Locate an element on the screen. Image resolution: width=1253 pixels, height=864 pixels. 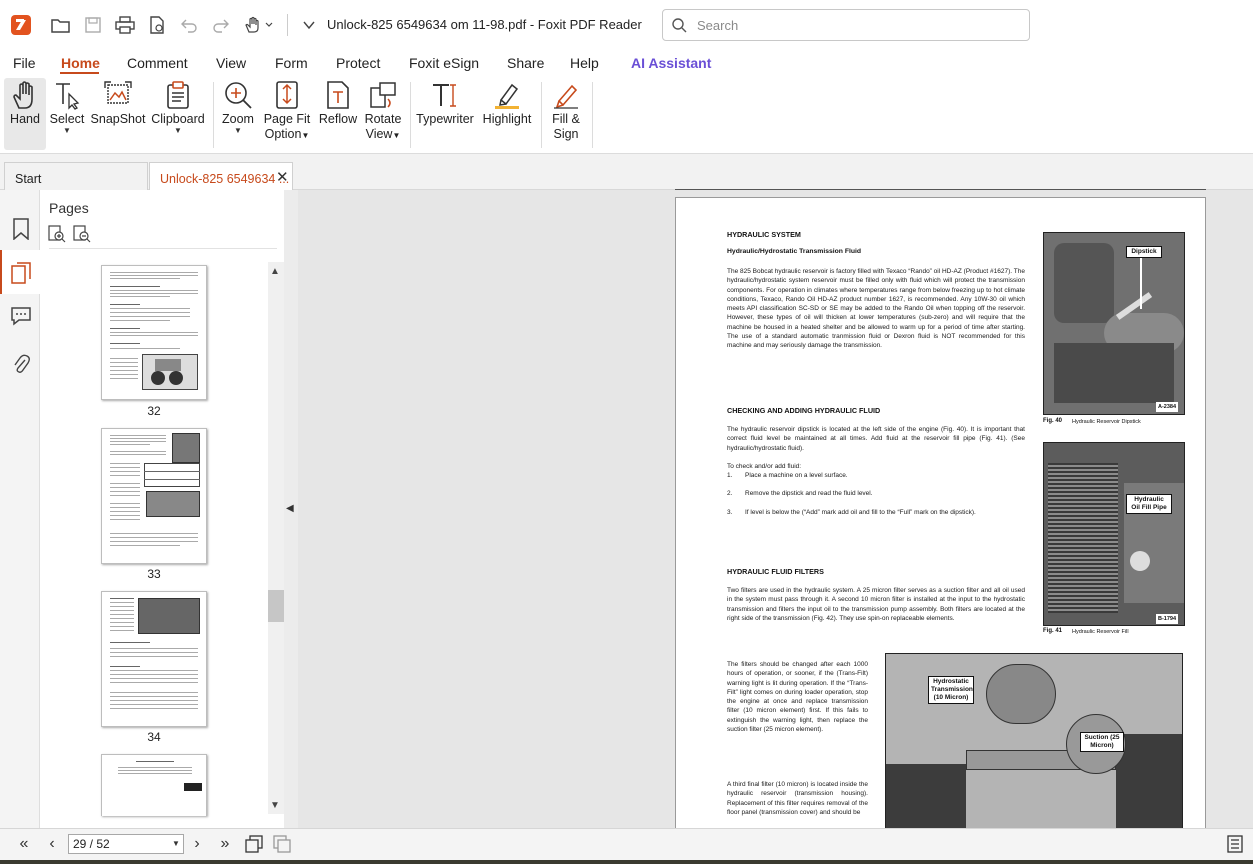
tab-start: Start is located at coordinates (76, 176).